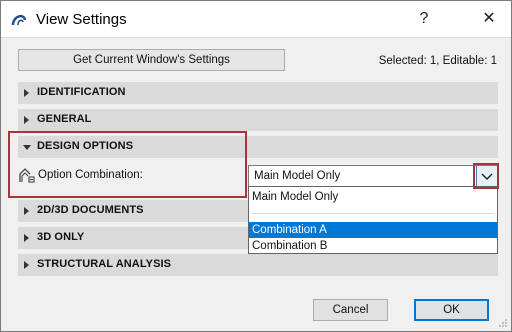 The image size is (512, 332). What do you see at coordinates (373, 176) in the screenshot?
I see `option-combination-select: Main Model Only` at bounding box center [373, 176].